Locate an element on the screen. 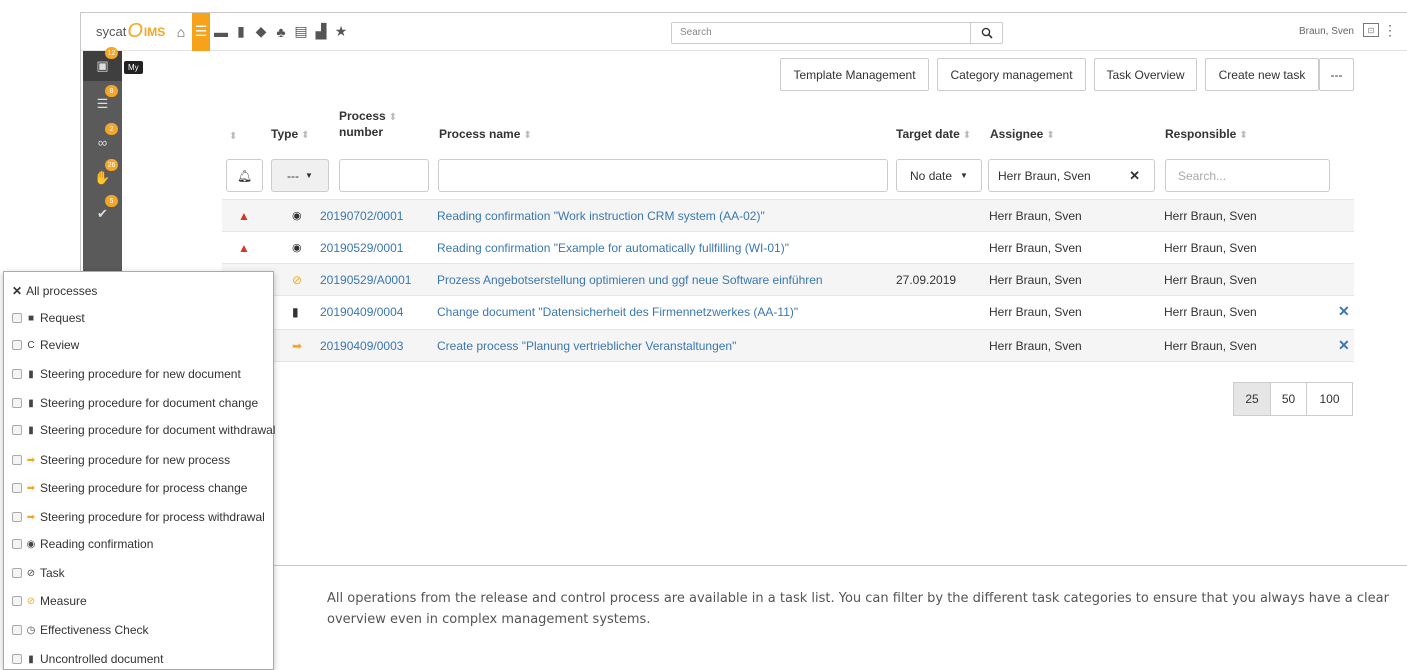 Image resolution: width=1407 pixels, height=670 pixels. global-search-input: Search is located at coordinates (837, 33).